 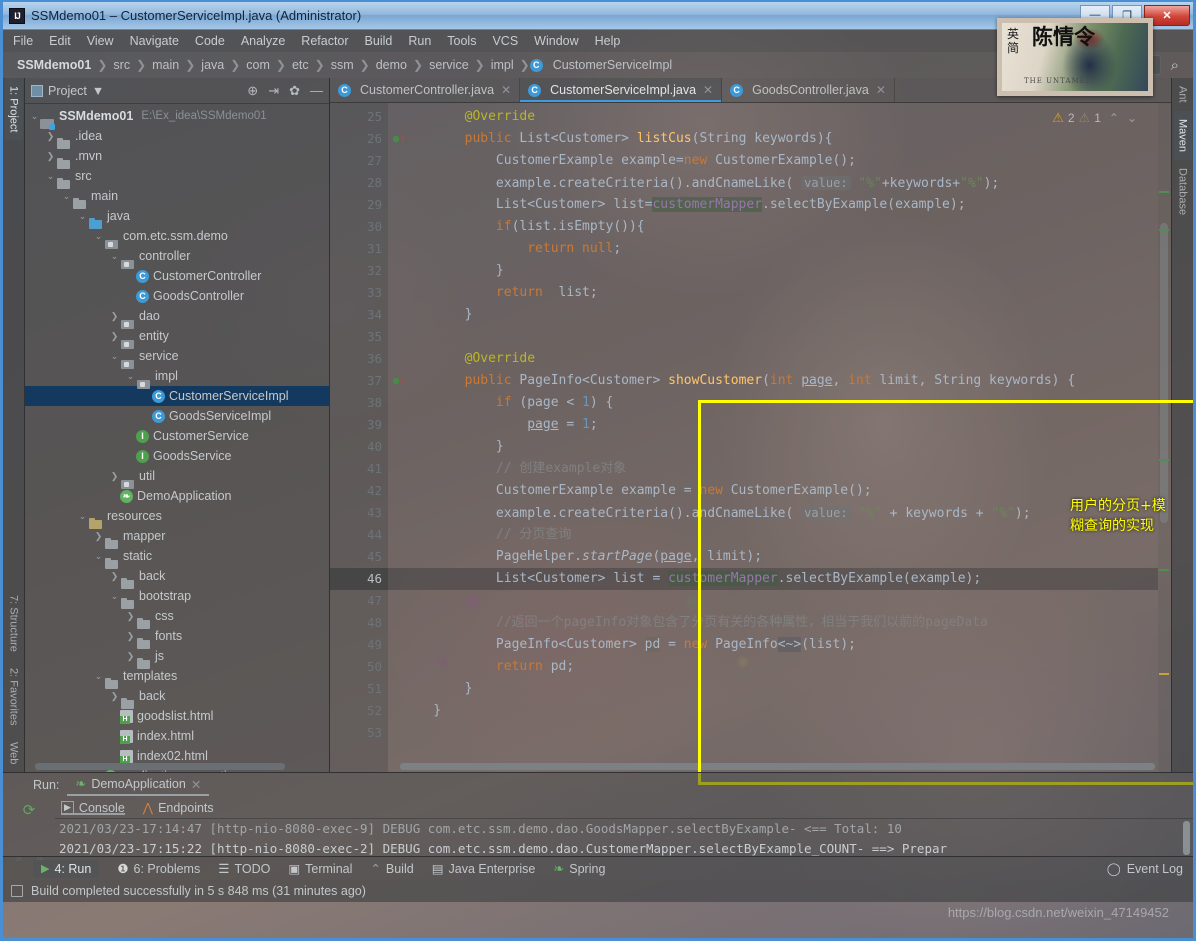 What do you see at coordinates (177, 357) in the screenshot?
I see `tree-node: ⌄ service` at bounding box center [177, 357].